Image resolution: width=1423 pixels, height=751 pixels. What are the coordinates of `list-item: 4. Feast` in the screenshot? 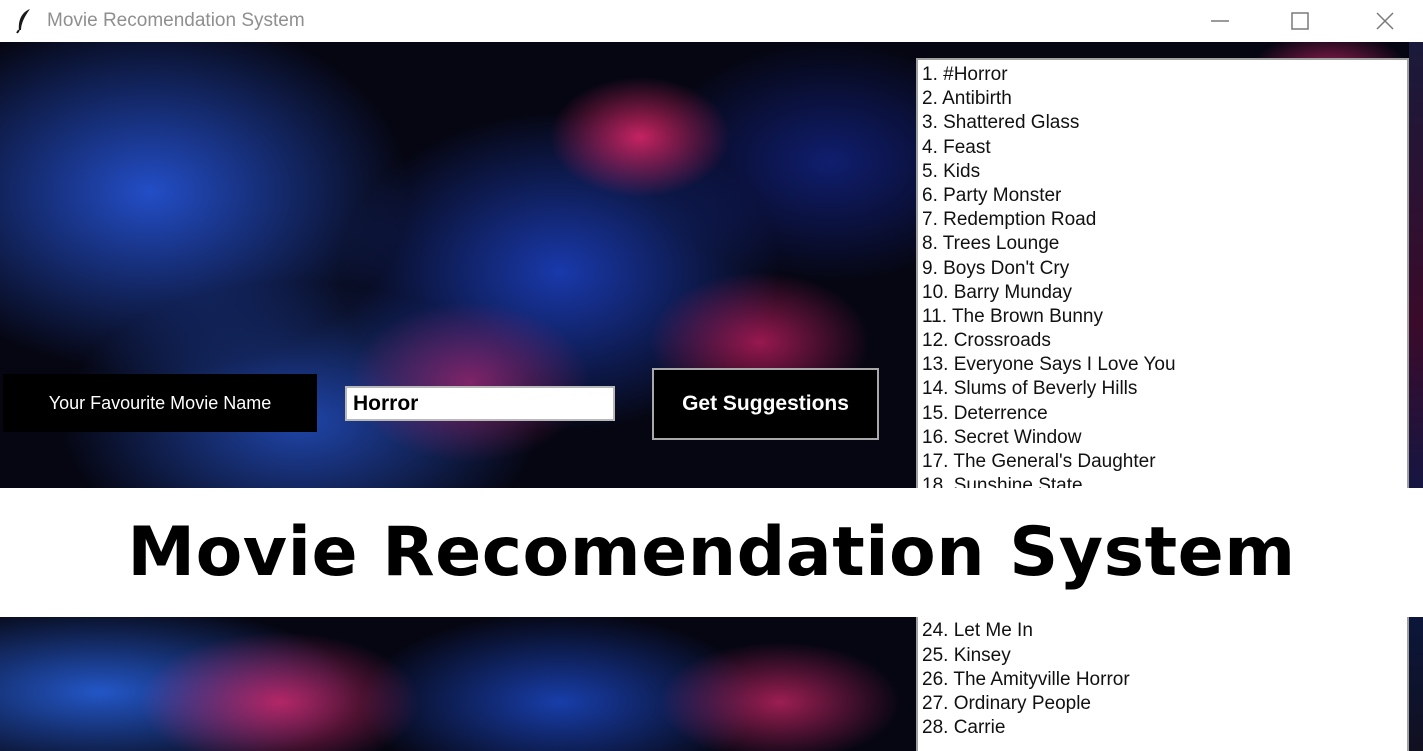 It's located at (1162, 148).